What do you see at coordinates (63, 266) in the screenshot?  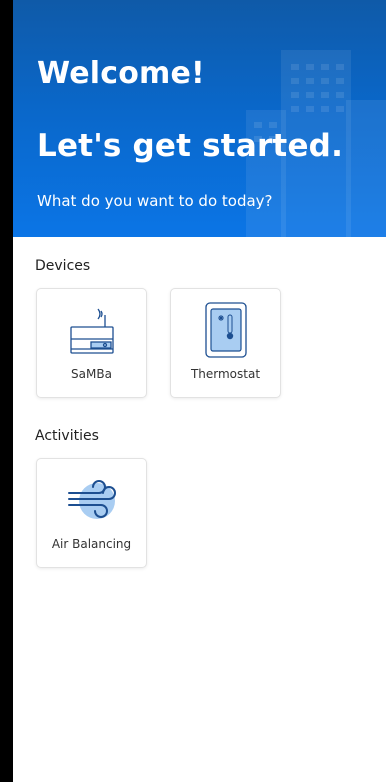 I see `devices-section-label: Devices` at bounding box center [63, 266].